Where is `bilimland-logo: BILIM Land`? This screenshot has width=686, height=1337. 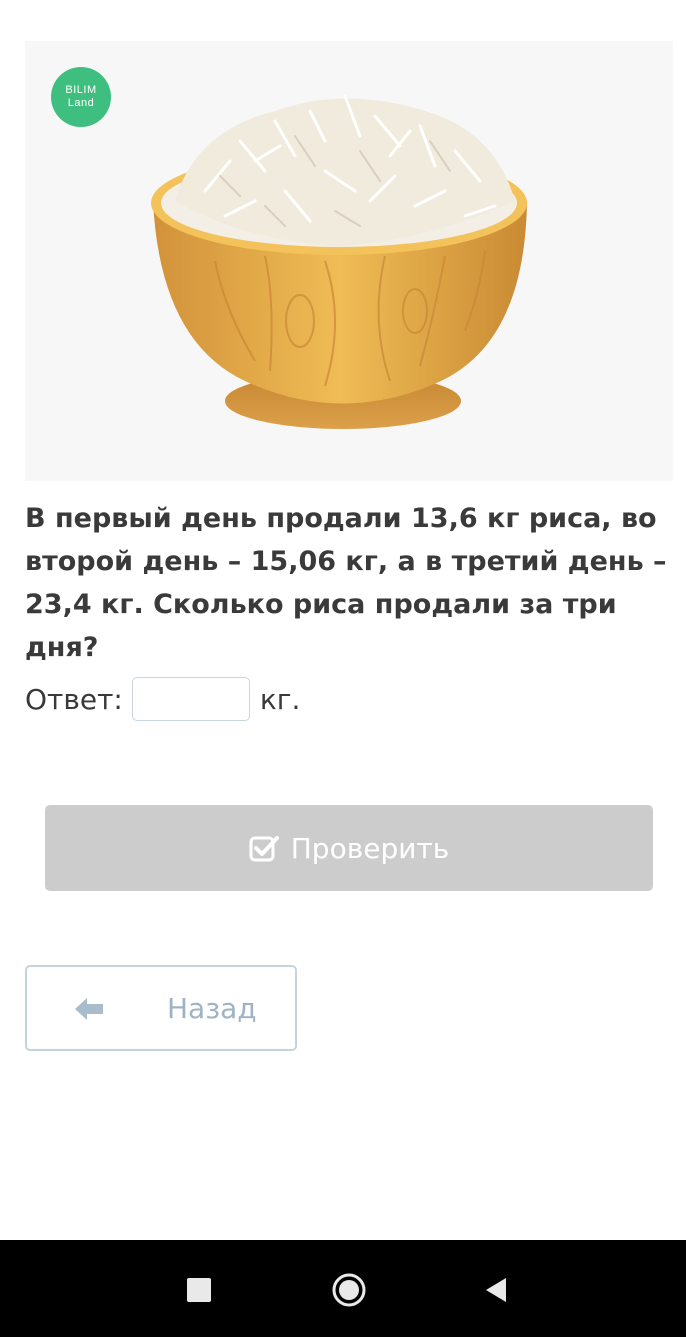
bilimland-logo: BILIM Land is located at coordinates (81, 97).